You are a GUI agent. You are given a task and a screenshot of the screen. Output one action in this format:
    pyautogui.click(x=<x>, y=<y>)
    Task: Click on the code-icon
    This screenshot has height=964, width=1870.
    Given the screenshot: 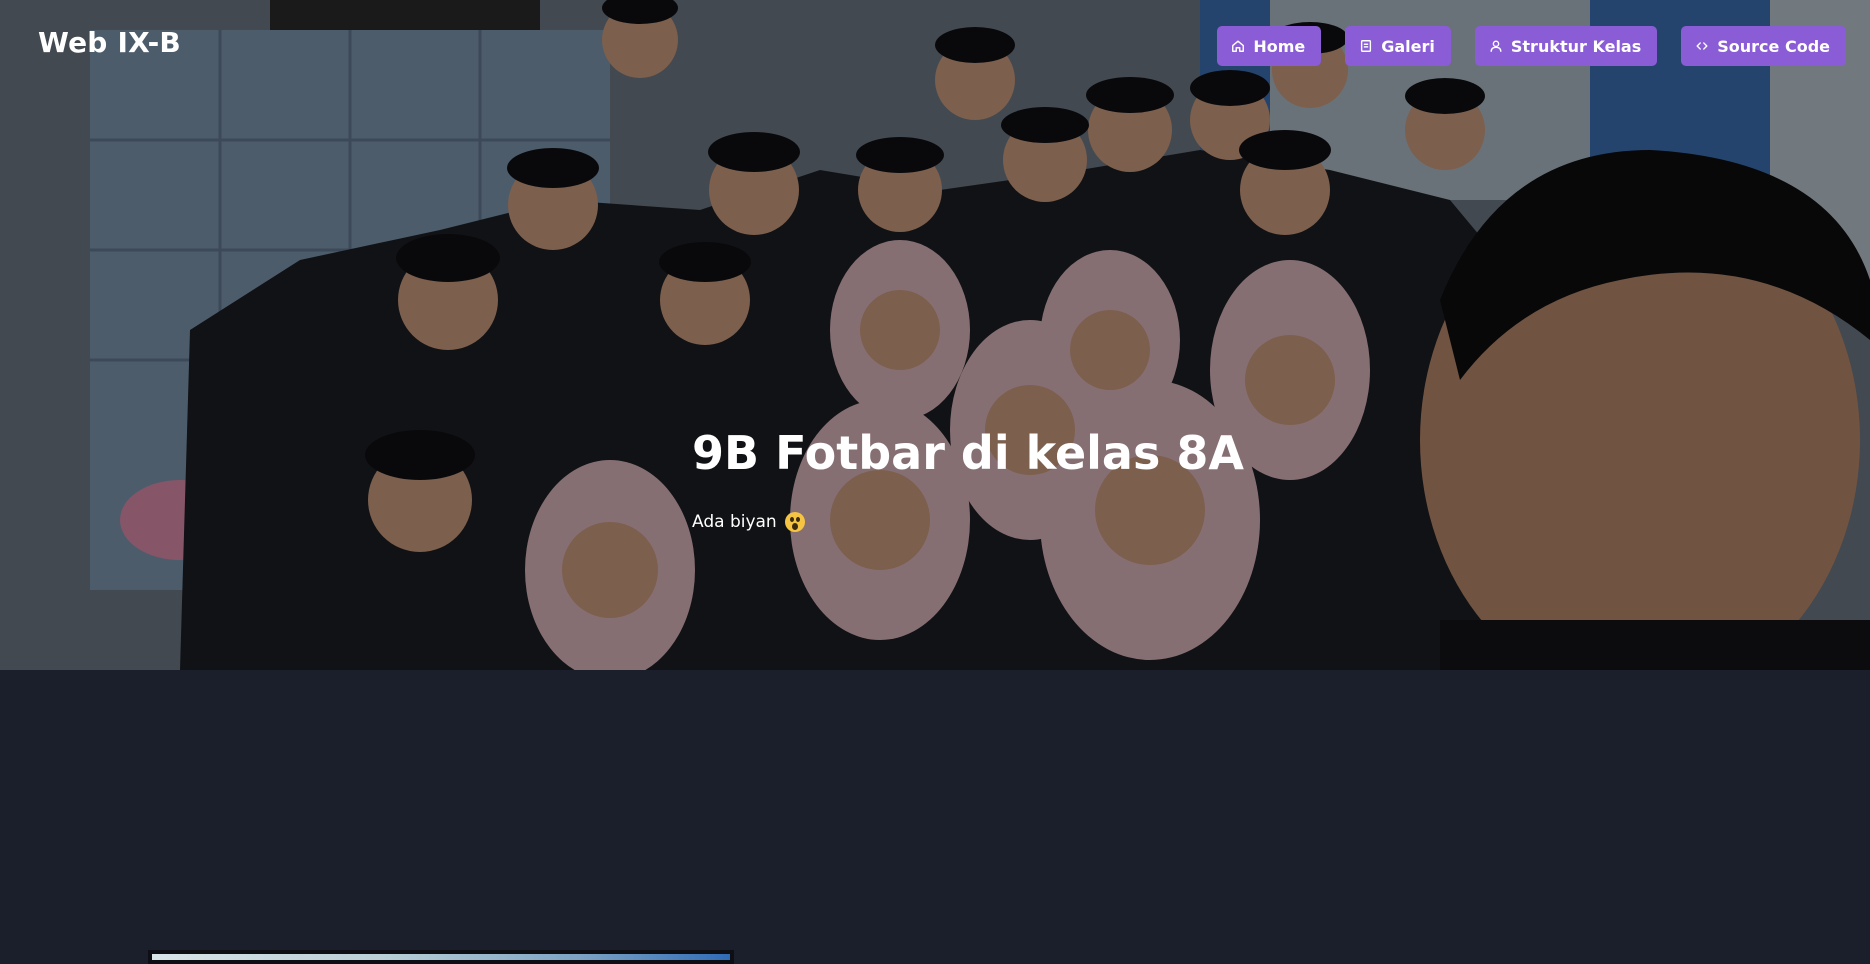 What is the action you would take?
    pyautogui.click(x=1702, y=46)
    